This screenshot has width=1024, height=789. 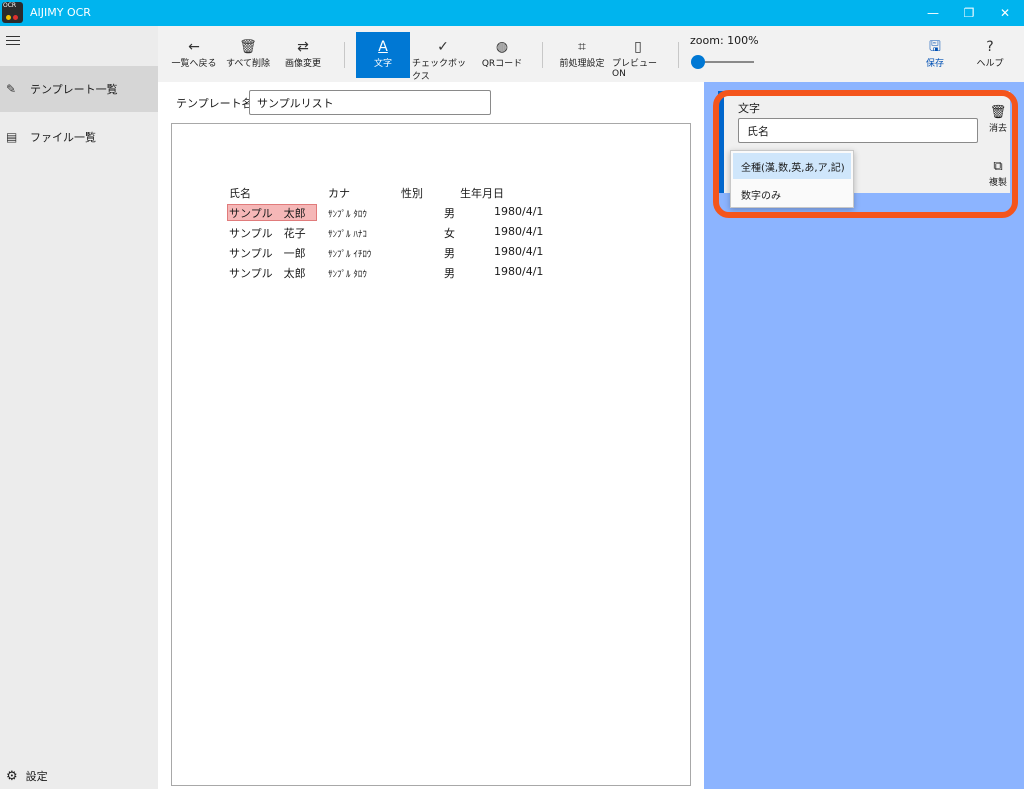 What do you see at coordinates (240, 193) in the screenshot?
I see `doc-header-name: 氏名` at bounding box center [240, 193].